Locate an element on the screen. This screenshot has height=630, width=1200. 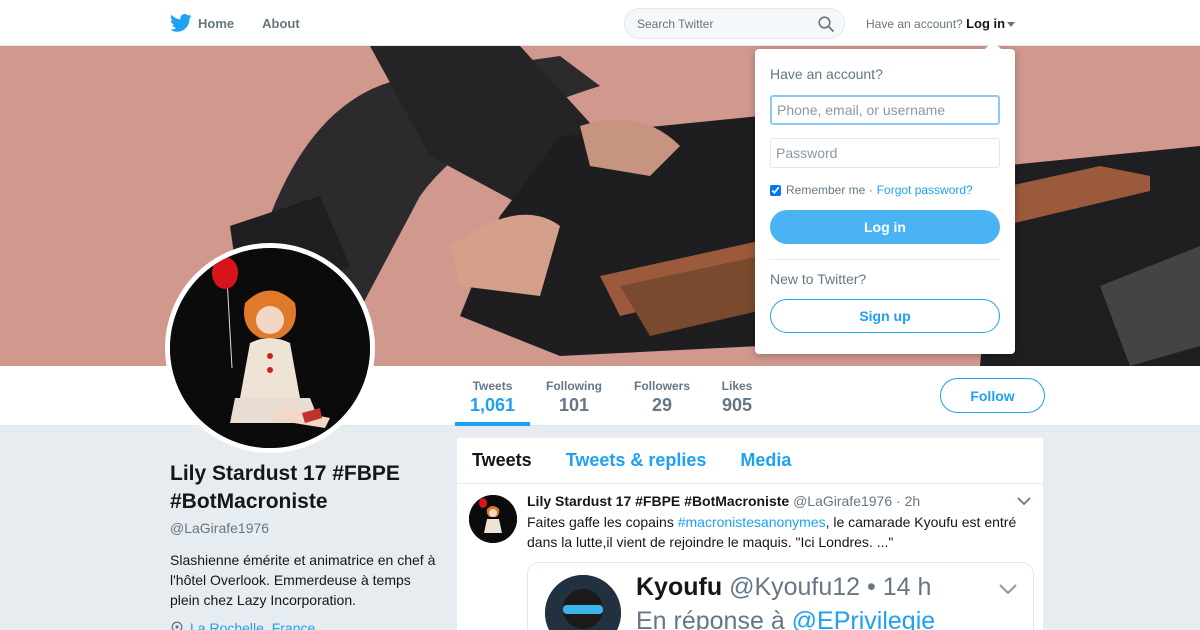
stat-following-value: 101 is located at coordinates (574, 405).